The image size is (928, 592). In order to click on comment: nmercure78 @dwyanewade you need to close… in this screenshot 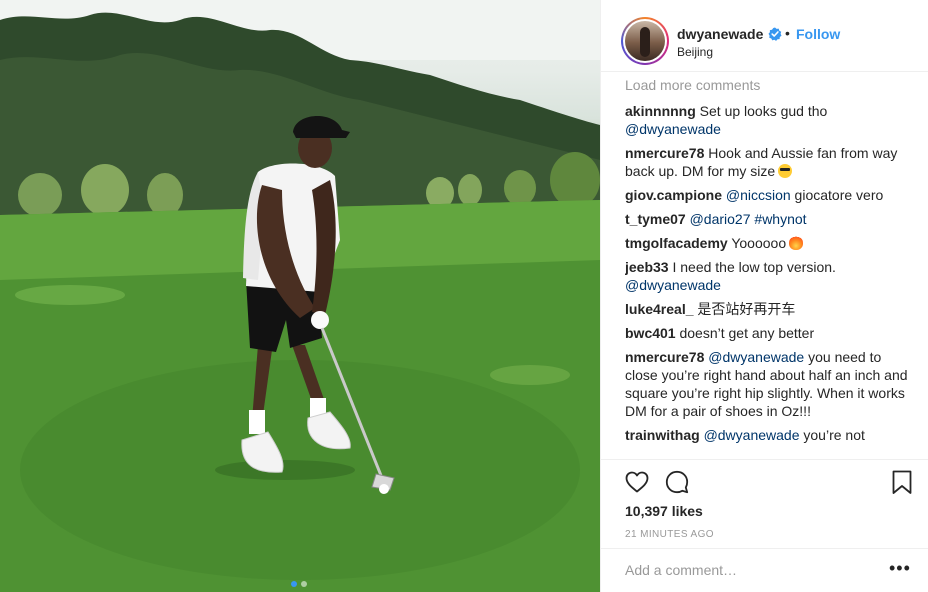, I will do `click(770, 384)`.